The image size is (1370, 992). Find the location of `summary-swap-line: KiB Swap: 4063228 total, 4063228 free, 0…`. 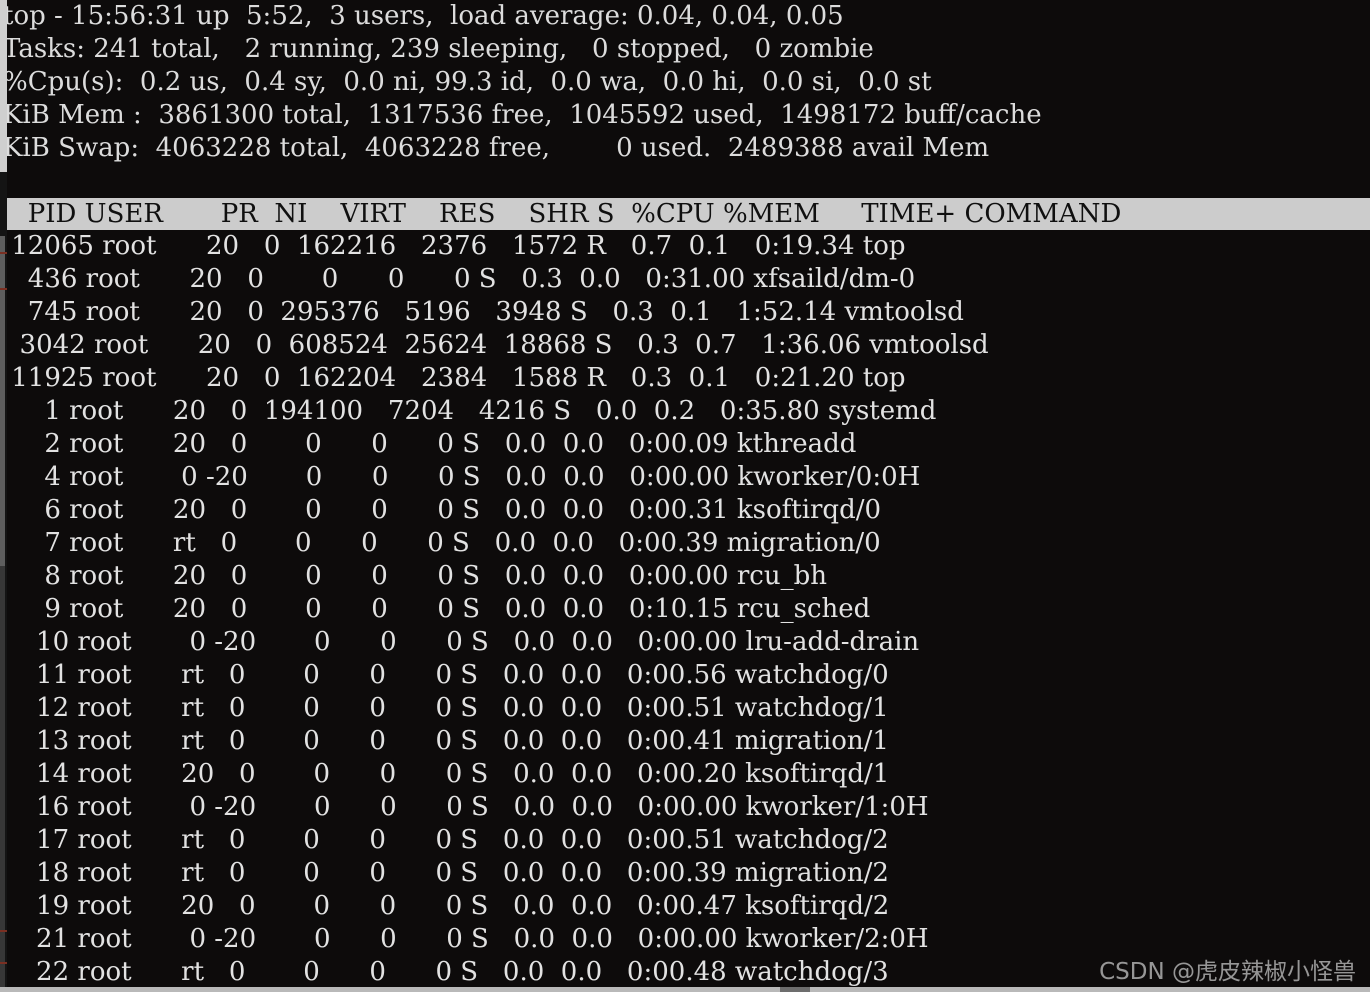

summary-swap-line: KiB Swap: 4063228 total, 4063228 free, 0… is located at coordinates (496, 148).